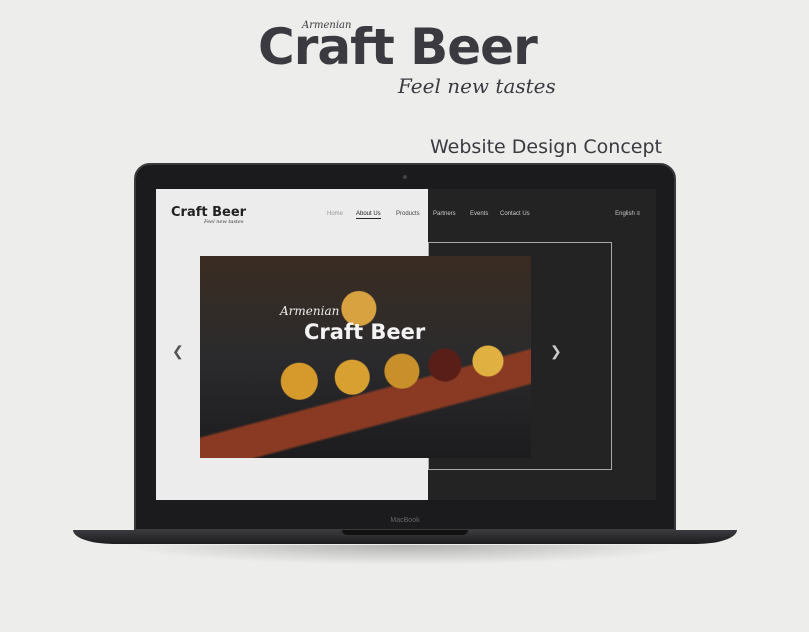  What do you see at coordinates (546, 147) in the screenshot?
I see `subtitle: Website Design Concept` at bounding box center [546, 147].